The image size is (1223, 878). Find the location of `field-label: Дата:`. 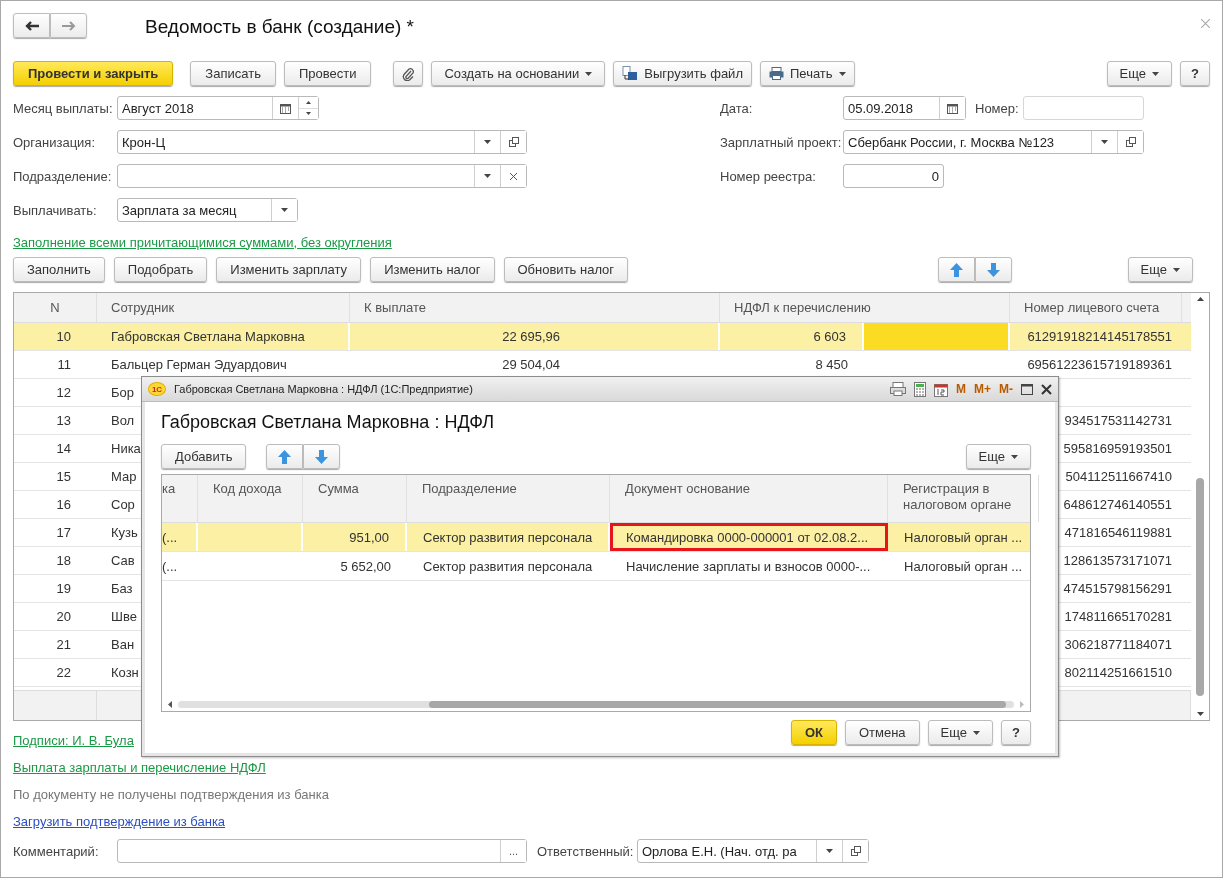

field-label: Дата: is located at coordinates (737, 108).